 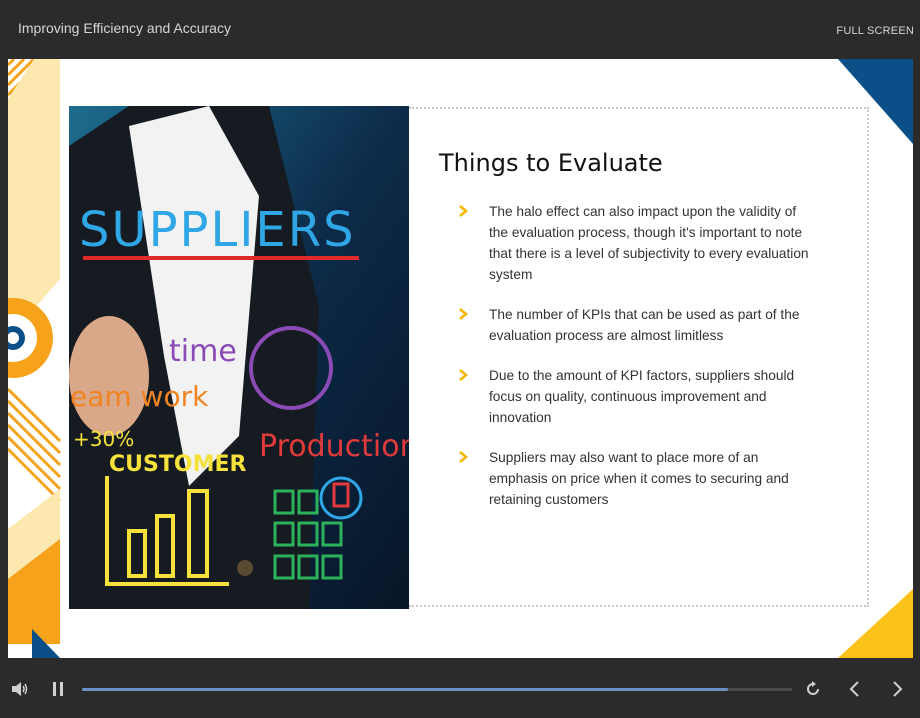 What do you see at coordinates (58, 689) in the screenshot?
I see `pause-icon` at bounding box center [58, 689].